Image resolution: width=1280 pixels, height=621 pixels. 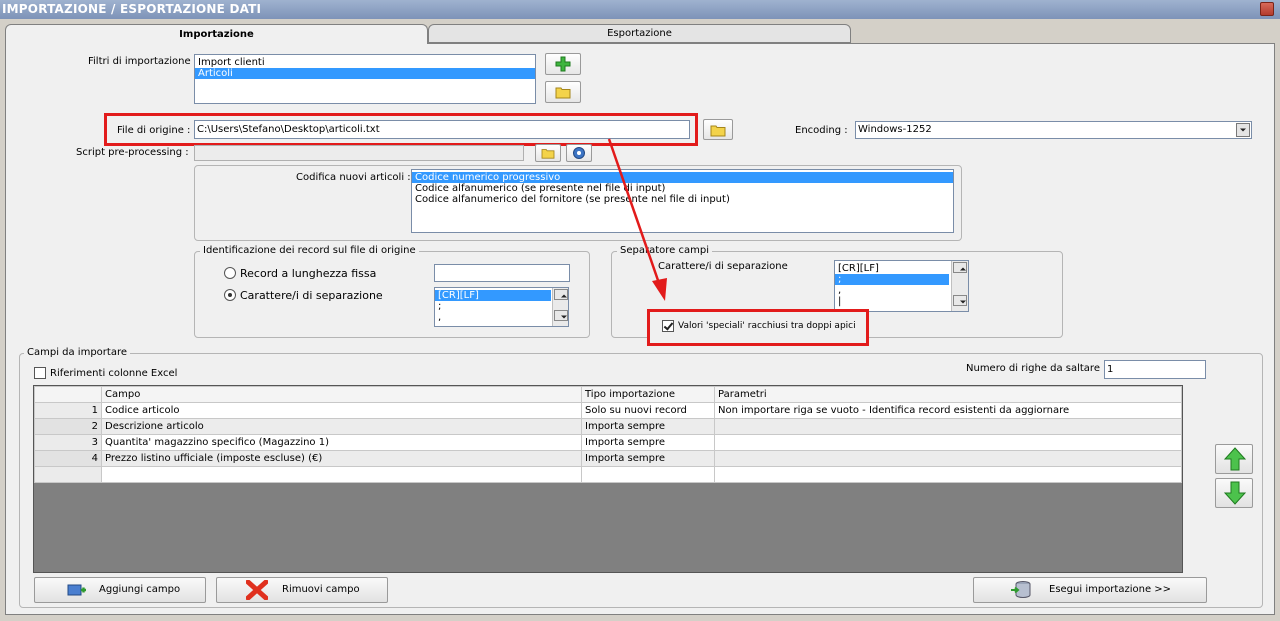 What do you see at coordinates (493, 295) in the screenshot?
I see `record-sep-option-selected: [CR][LF]` at bounding box center [493, 295].